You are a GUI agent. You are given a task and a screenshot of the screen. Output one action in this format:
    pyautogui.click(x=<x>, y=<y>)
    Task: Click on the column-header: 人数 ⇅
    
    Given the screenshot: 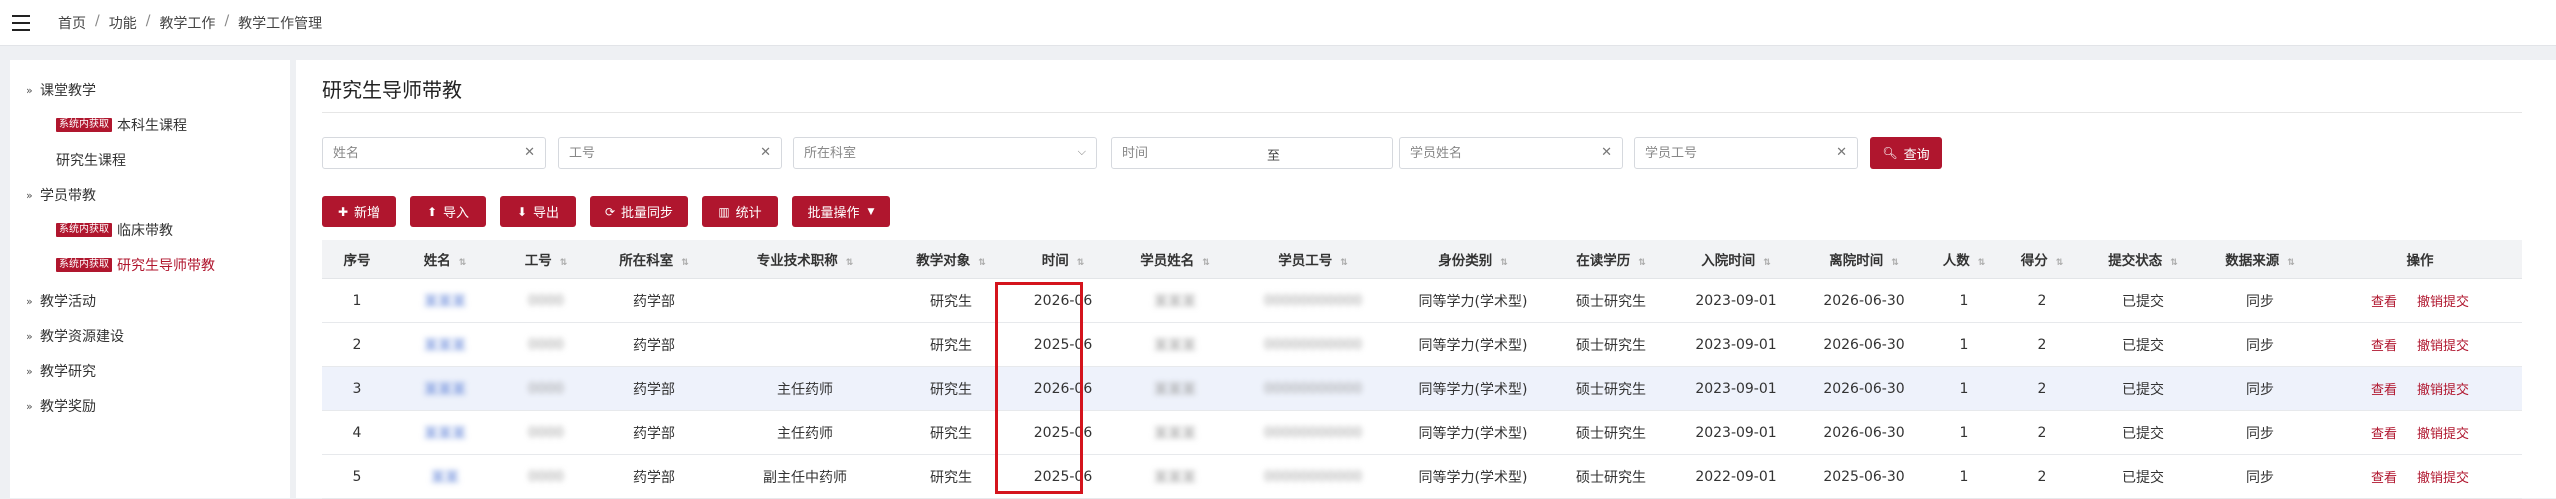 What is the action you would take?
    pyautogui.click(x=1964, y=259)
    